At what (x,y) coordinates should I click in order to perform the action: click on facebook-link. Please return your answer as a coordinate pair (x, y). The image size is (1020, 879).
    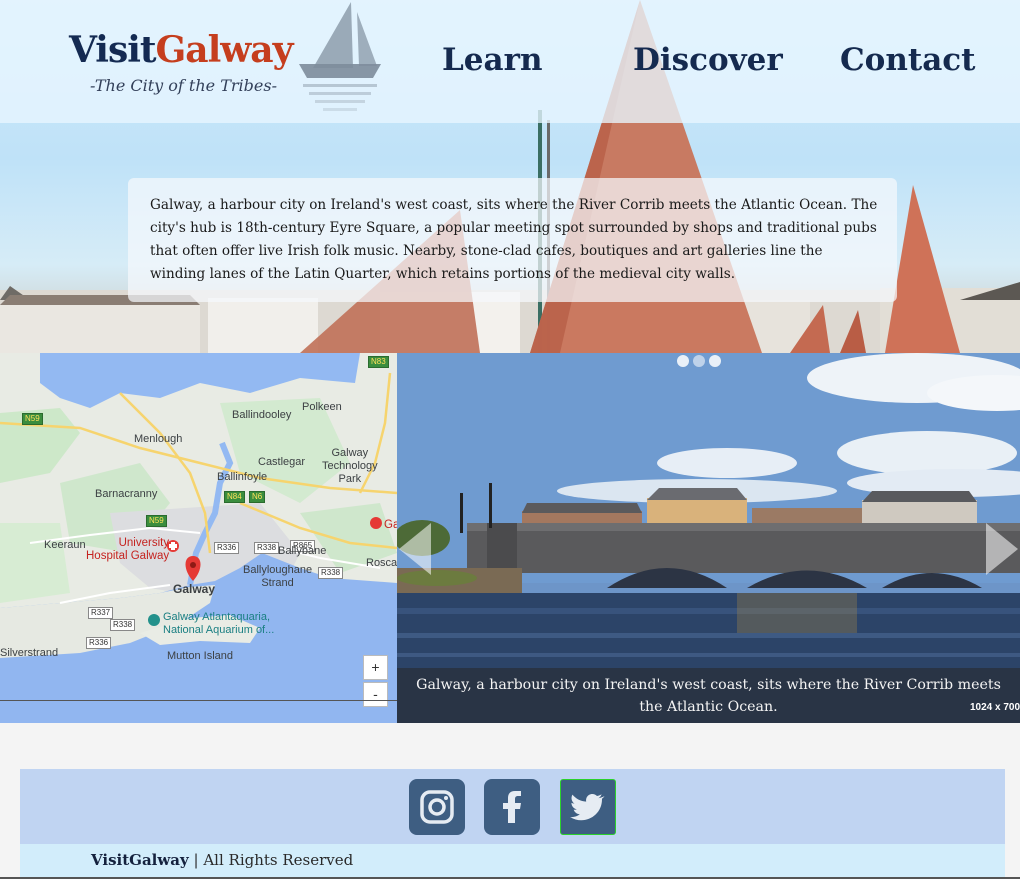
    Looking at the image, I should click on (512, 807).